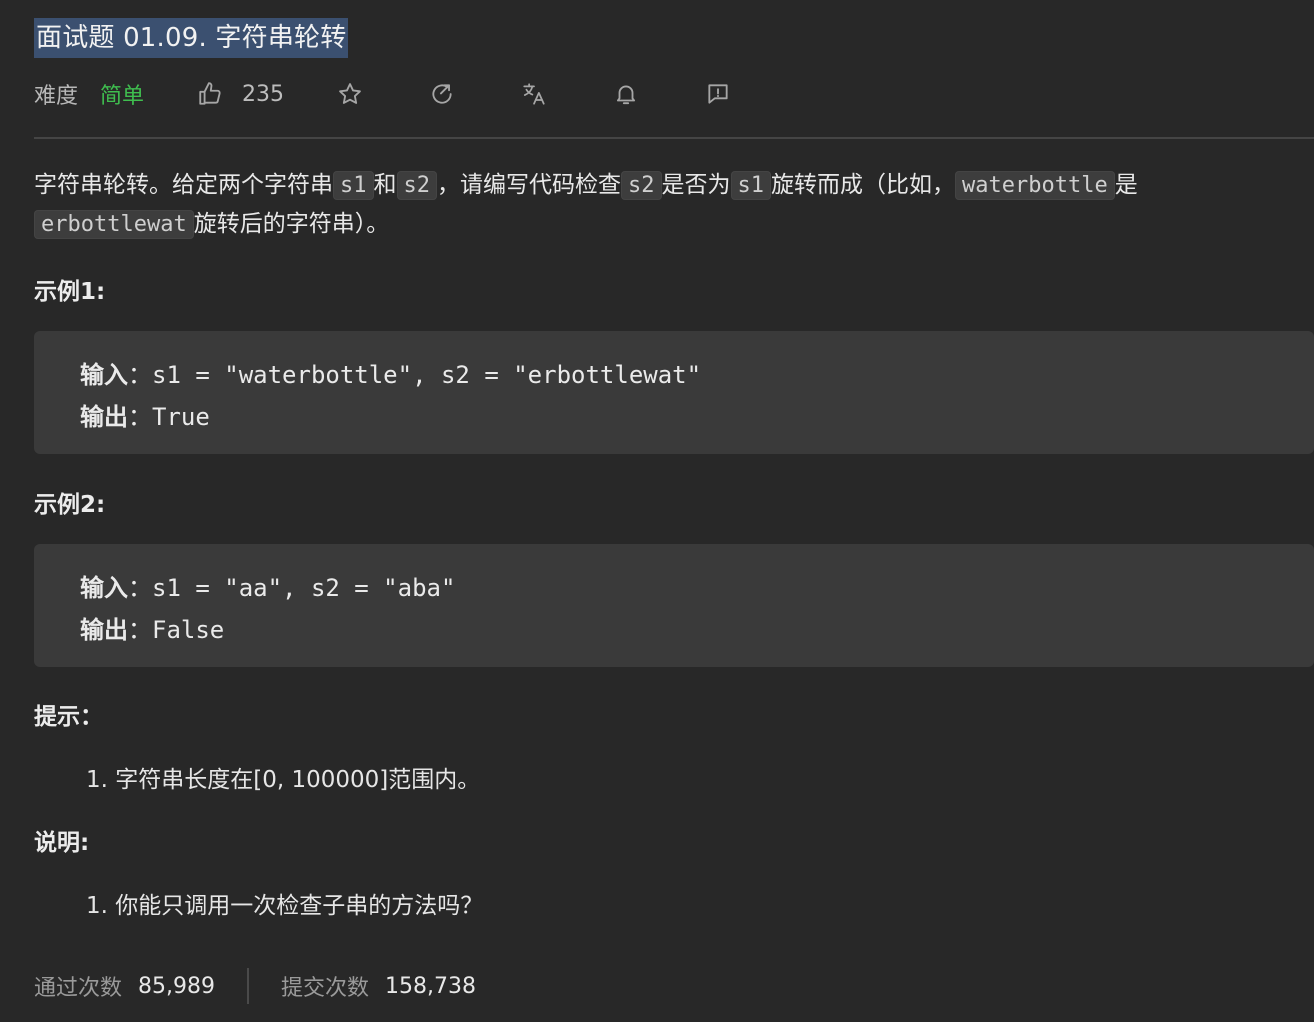 This screenshot has height=1022, width=1314. What do you see at coordinates (285, 906) in the screenshot?
I see `note-item: 1. 你能只调用一次检查子串的方法吗？` at bounding box center [285, 906].